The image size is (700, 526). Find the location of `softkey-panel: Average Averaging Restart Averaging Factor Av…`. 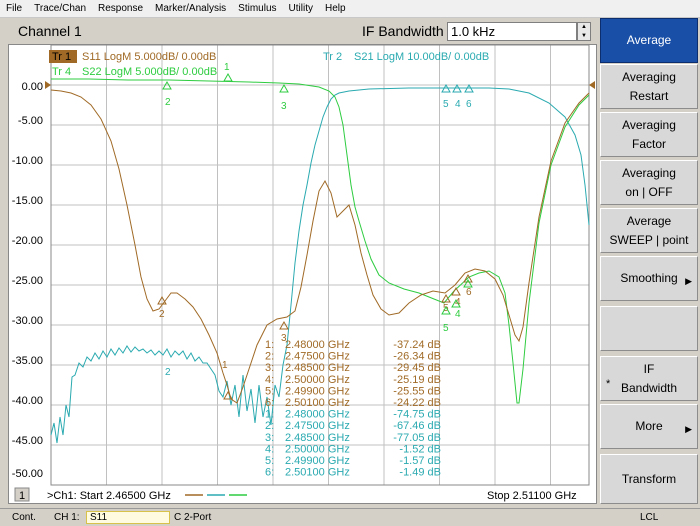

softkey-panel: Average Averaging Restart Averaging Factor Av… is located at coordinates (649, 263).